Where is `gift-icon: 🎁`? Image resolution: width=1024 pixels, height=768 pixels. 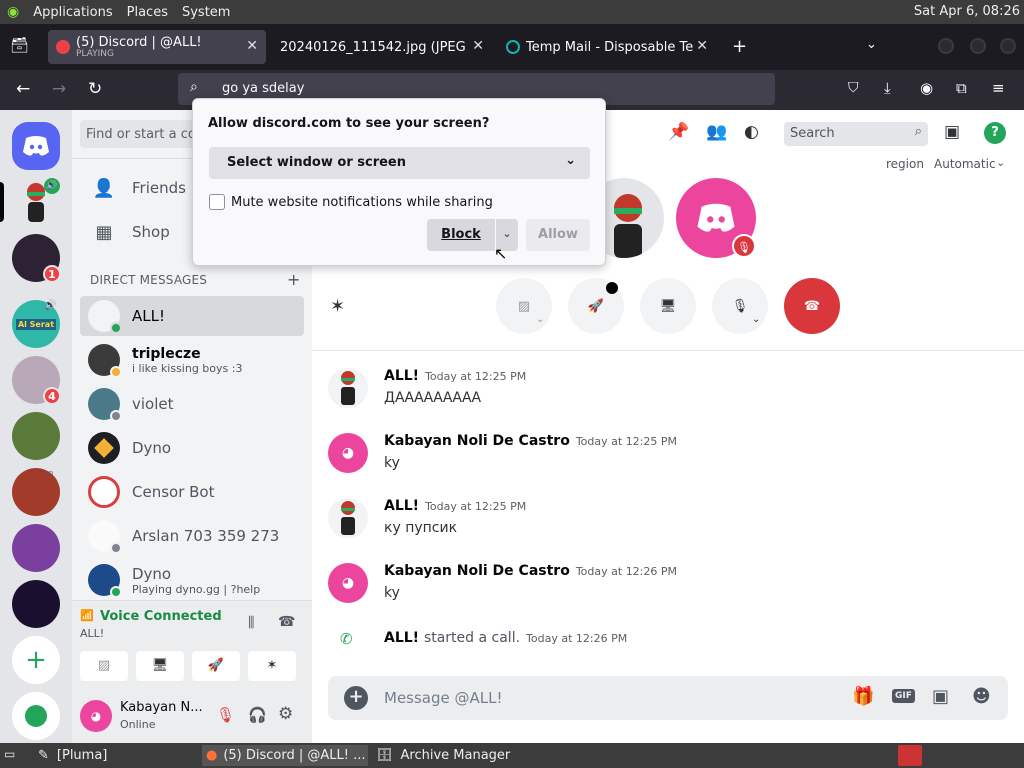 gift-icon: 🎁 is located at coordinates (863, 696).